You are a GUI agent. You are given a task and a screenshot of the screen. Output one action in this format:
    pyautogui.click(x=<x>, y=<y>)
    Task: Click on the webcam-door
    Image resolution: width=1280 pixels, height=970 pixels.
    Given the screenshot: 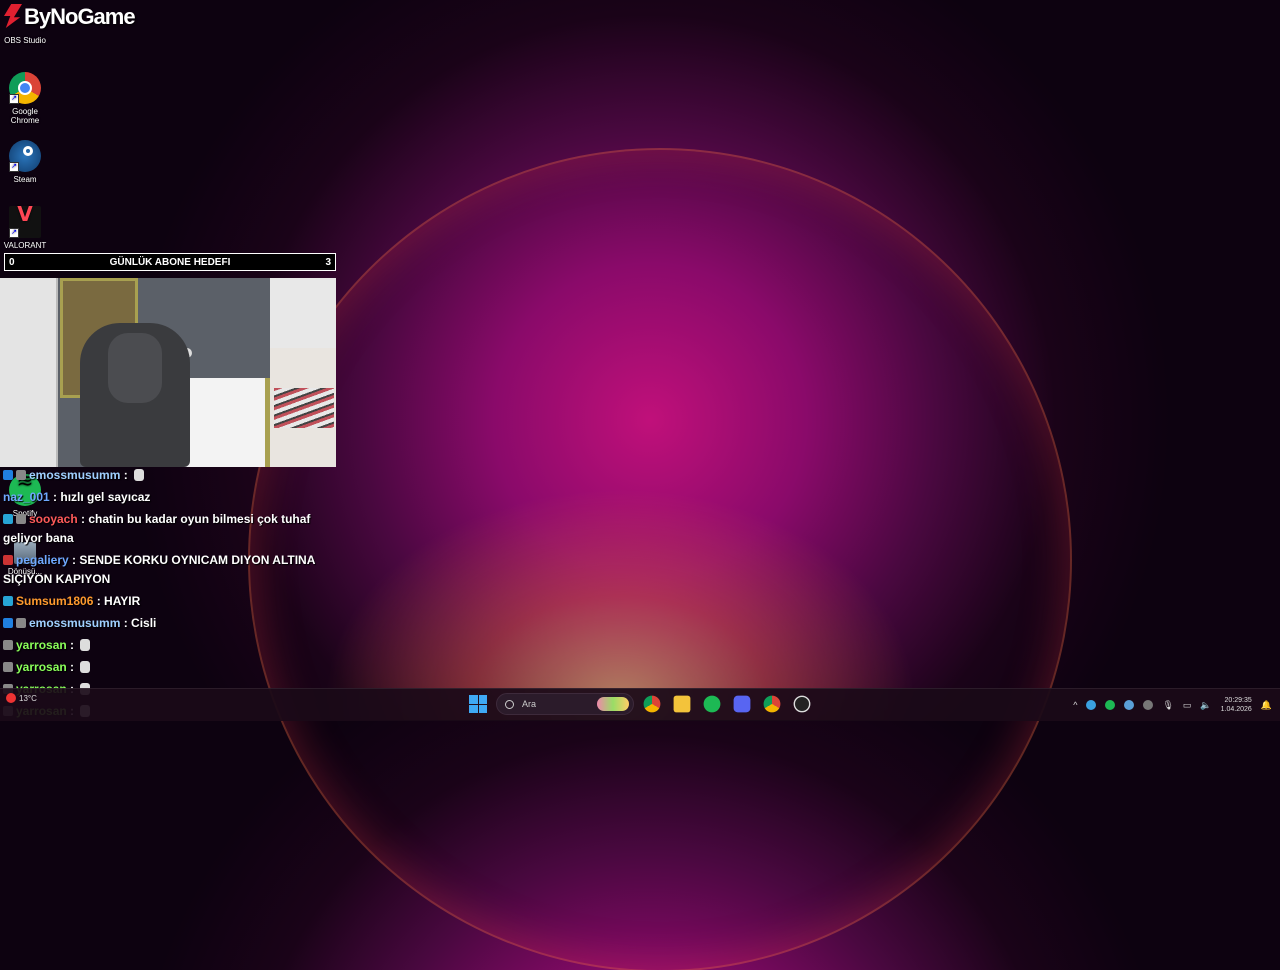 What is the action you would take?
    pyautogui.click(x=29, y=372)
    